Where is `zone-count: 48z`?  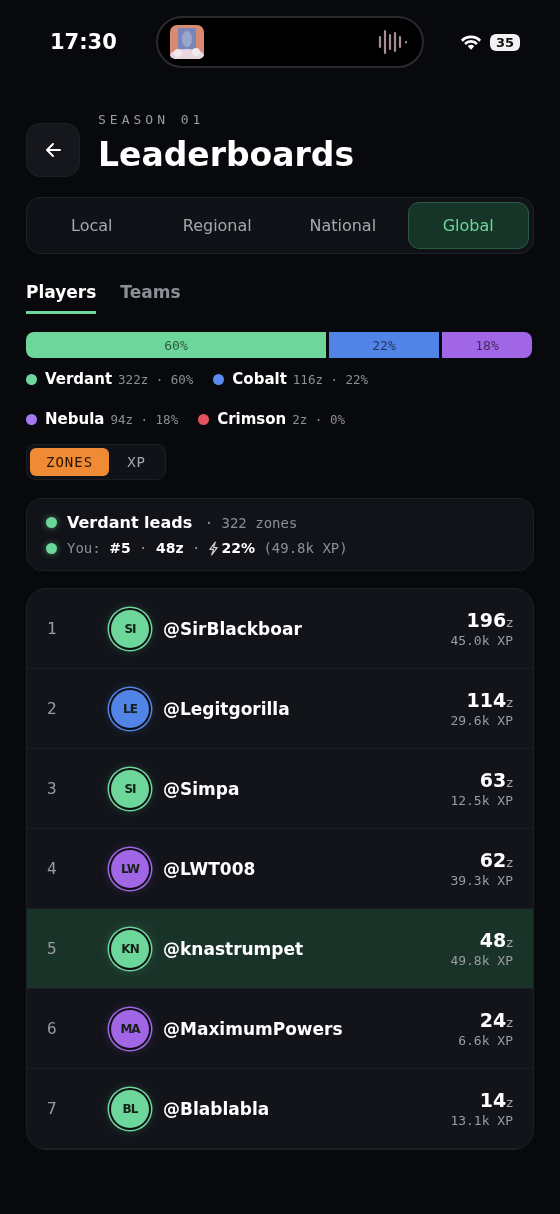 zone-count: 48z is located at coordinates (496, 940).